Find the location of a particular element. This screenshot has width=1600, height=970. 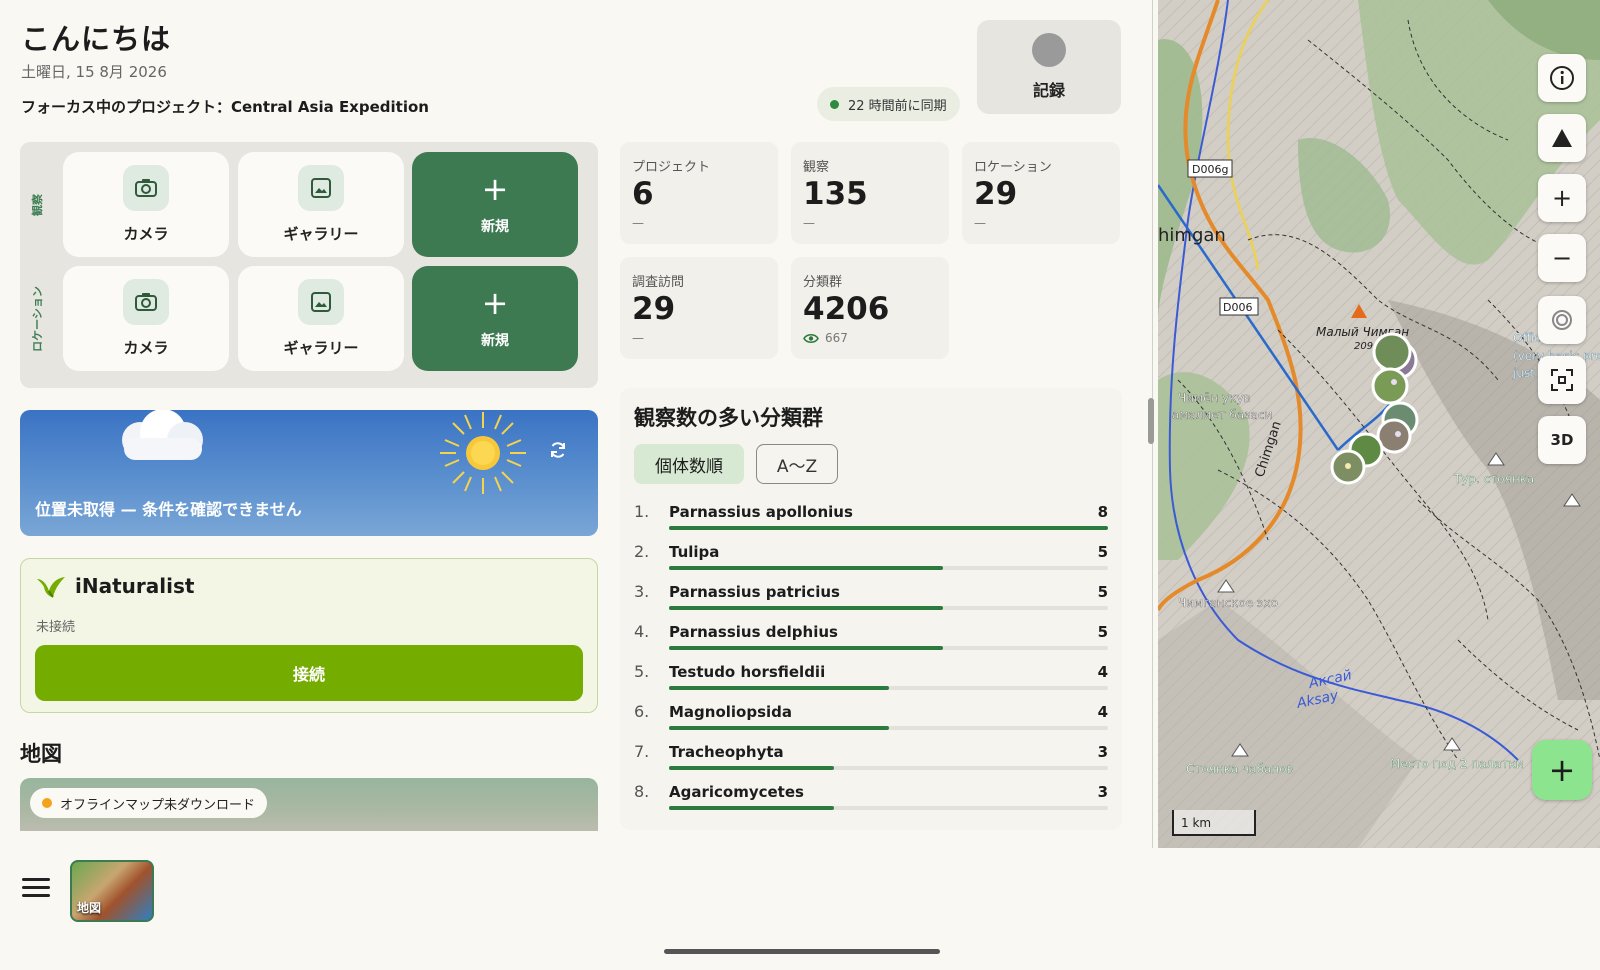

locate-icon is located at coordinates (1562, 320).